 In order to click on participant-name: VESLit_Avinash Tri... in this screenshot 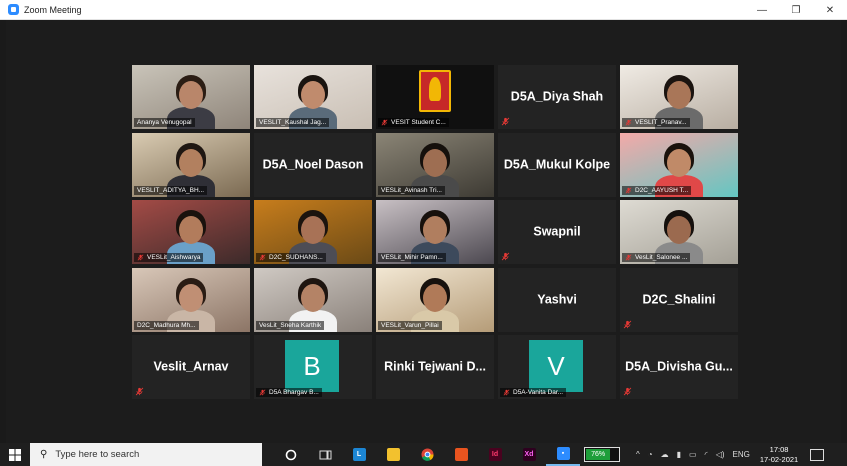, I will do `click(411, 190)`.